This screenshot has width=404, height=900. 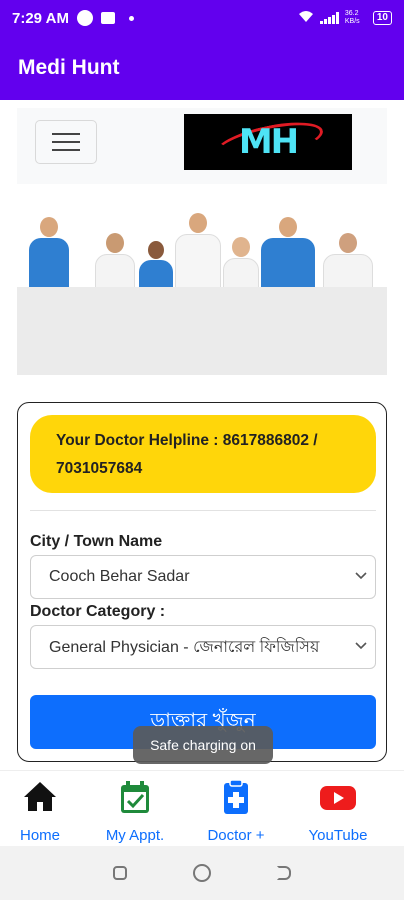 What do you see at coordinates (119, 576) in the screenshot?
I see `city-select-value: Cooch Behar Sadar` at bounding box center [119, 576].